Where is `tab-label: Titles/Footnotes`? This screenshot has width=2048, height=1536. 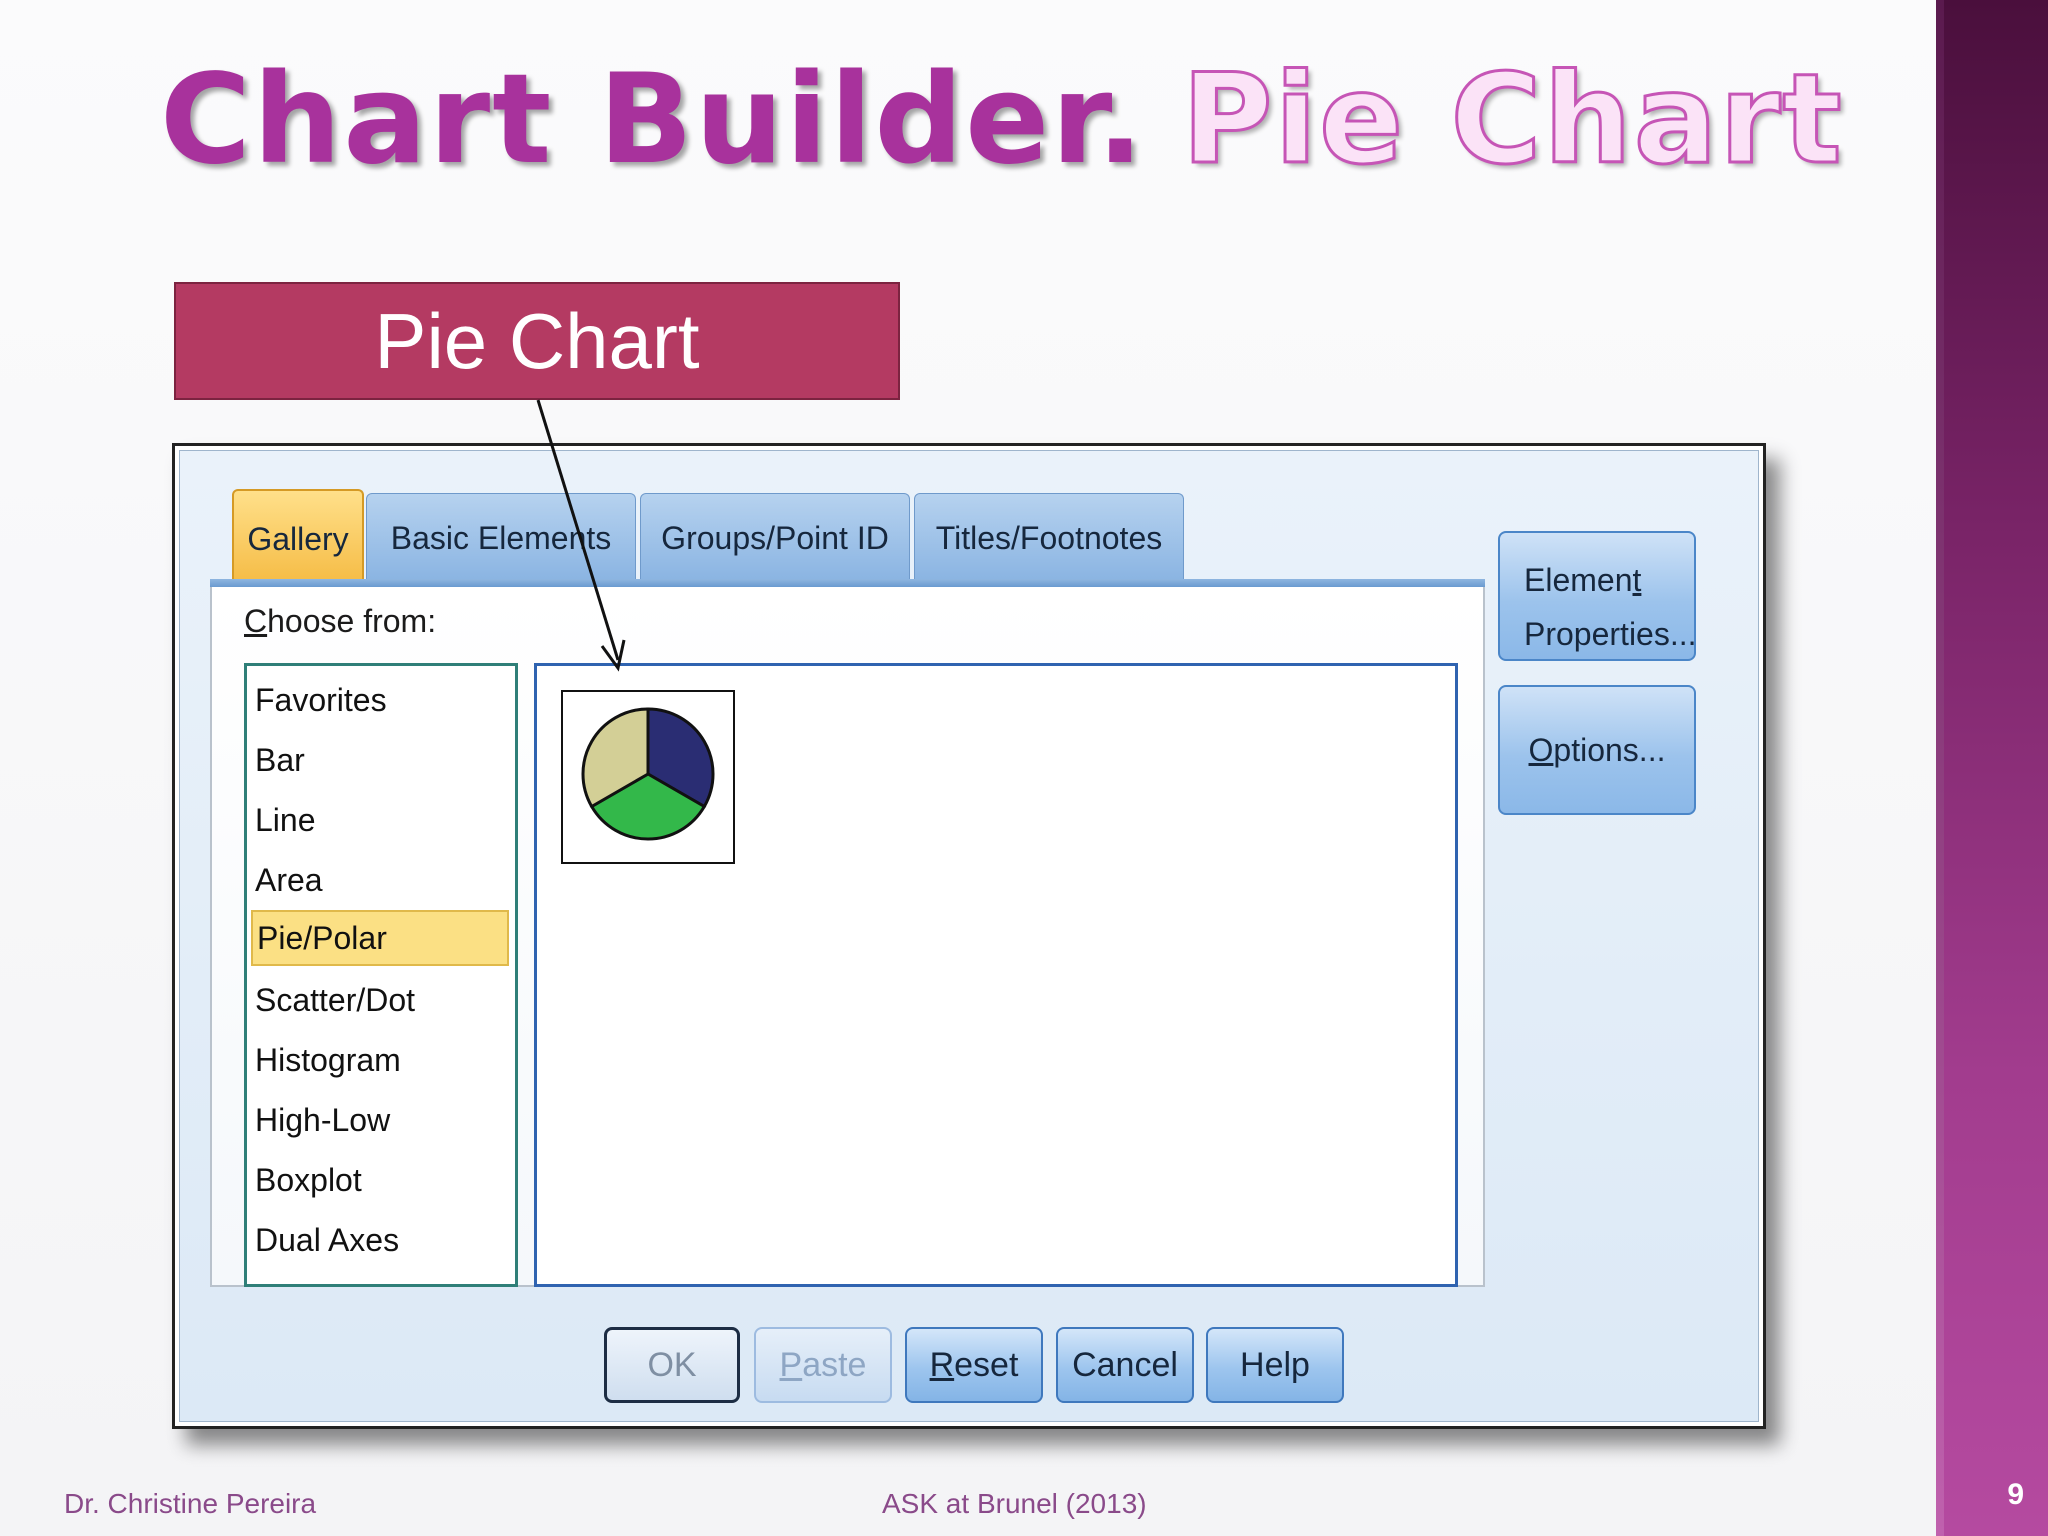
tab-label: Titles/Footnotes is located at coordinates (1049, 538).